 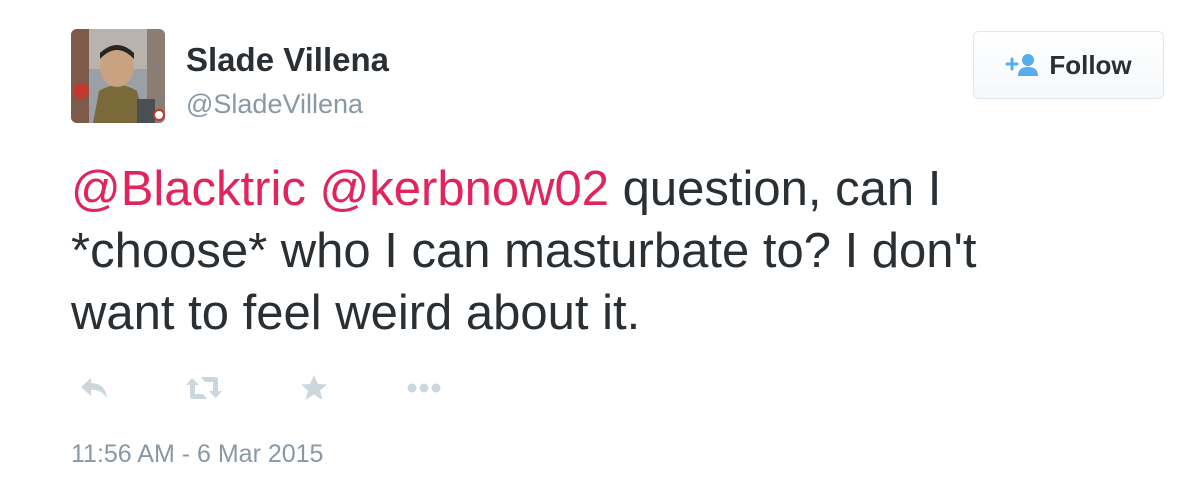 I want to click on reply-button, so click(x=94, y=390).